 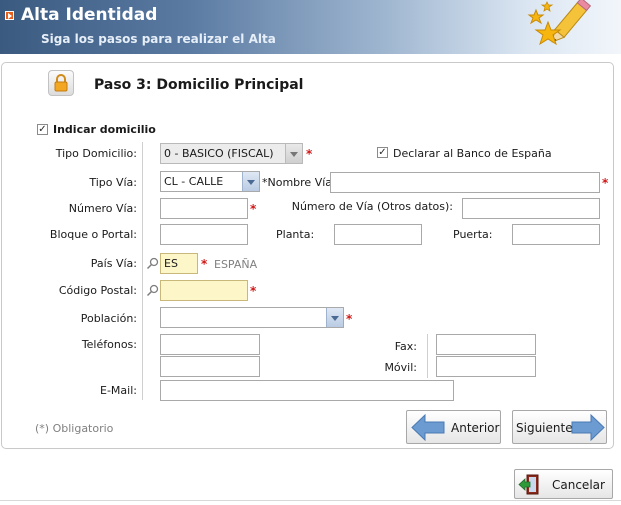 What do you see at coordinates (42, 129) in the screenshot?
I see `indicar-domicilio-checkbox: ✓` at bounding box center [42, 129].